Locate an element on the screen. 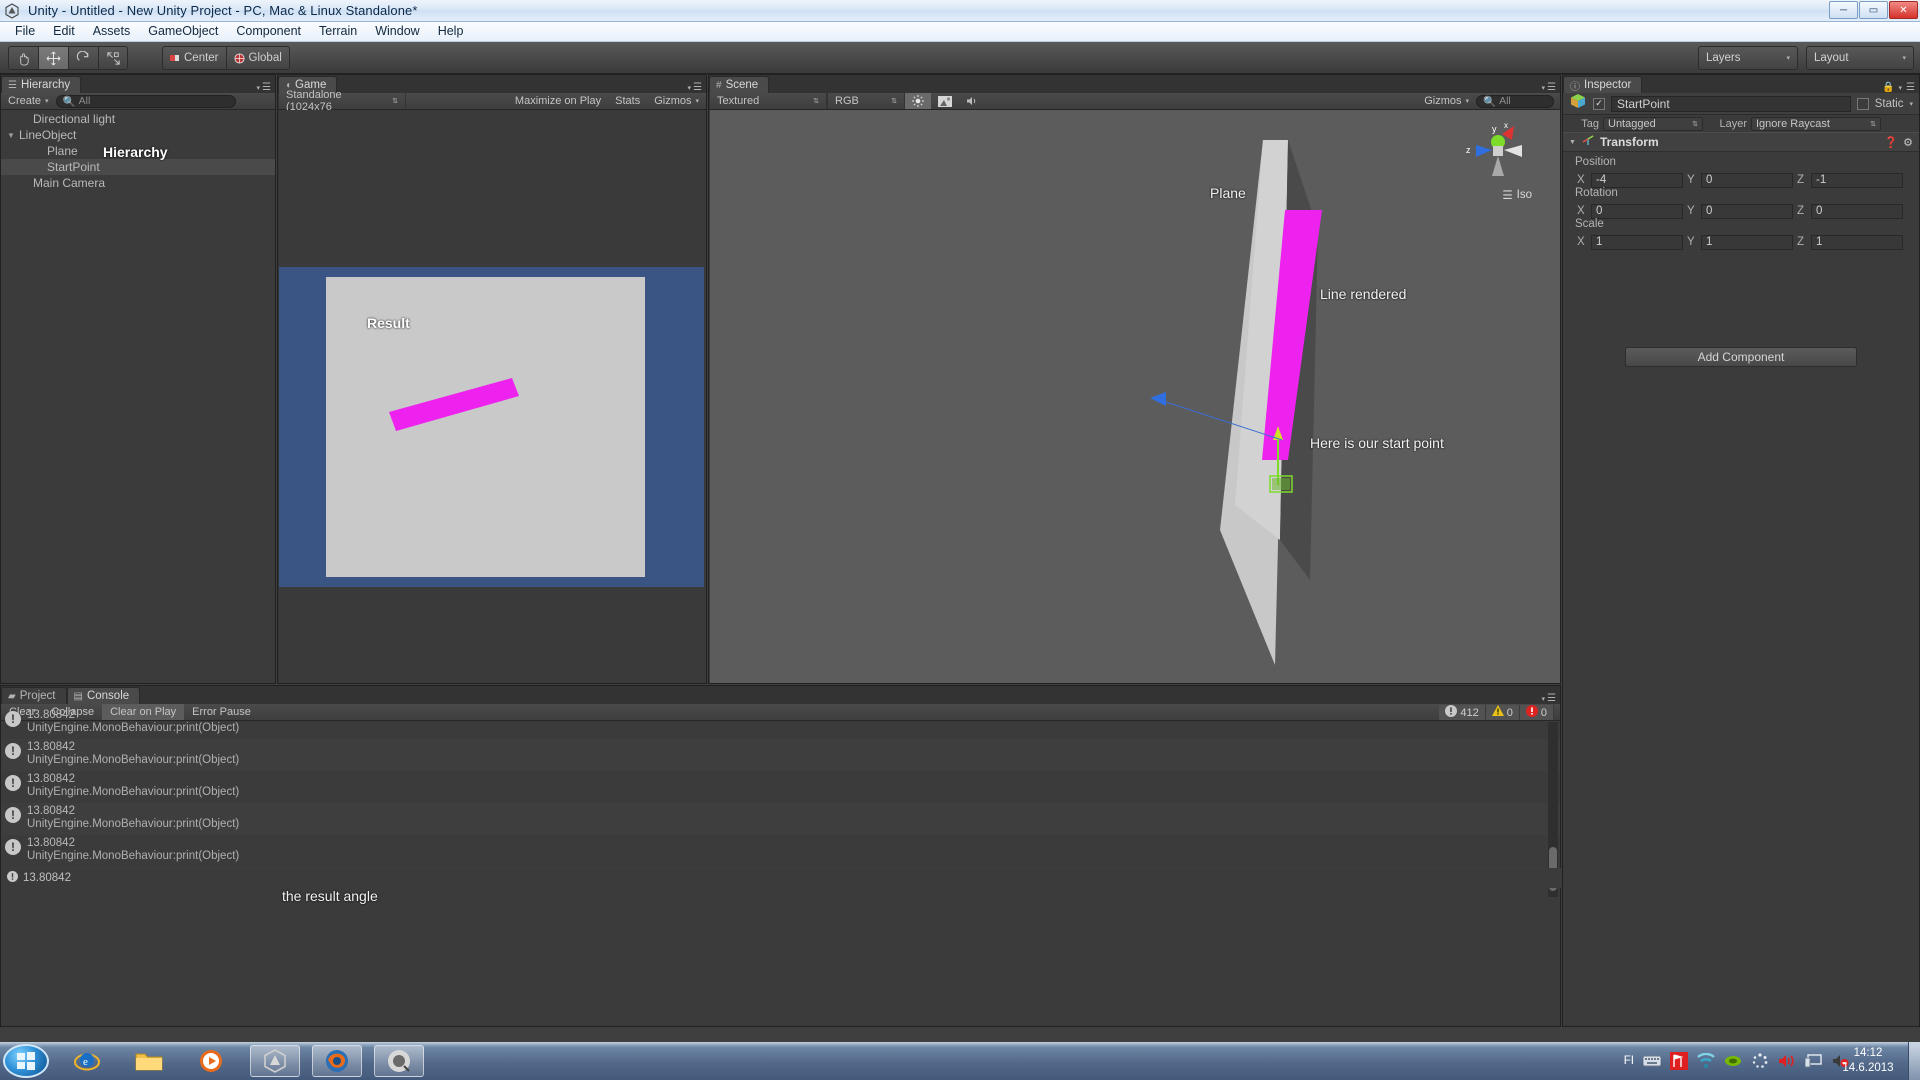  render-mode-dropdown: RGB ⇅ is located at coordinates (866, 101).